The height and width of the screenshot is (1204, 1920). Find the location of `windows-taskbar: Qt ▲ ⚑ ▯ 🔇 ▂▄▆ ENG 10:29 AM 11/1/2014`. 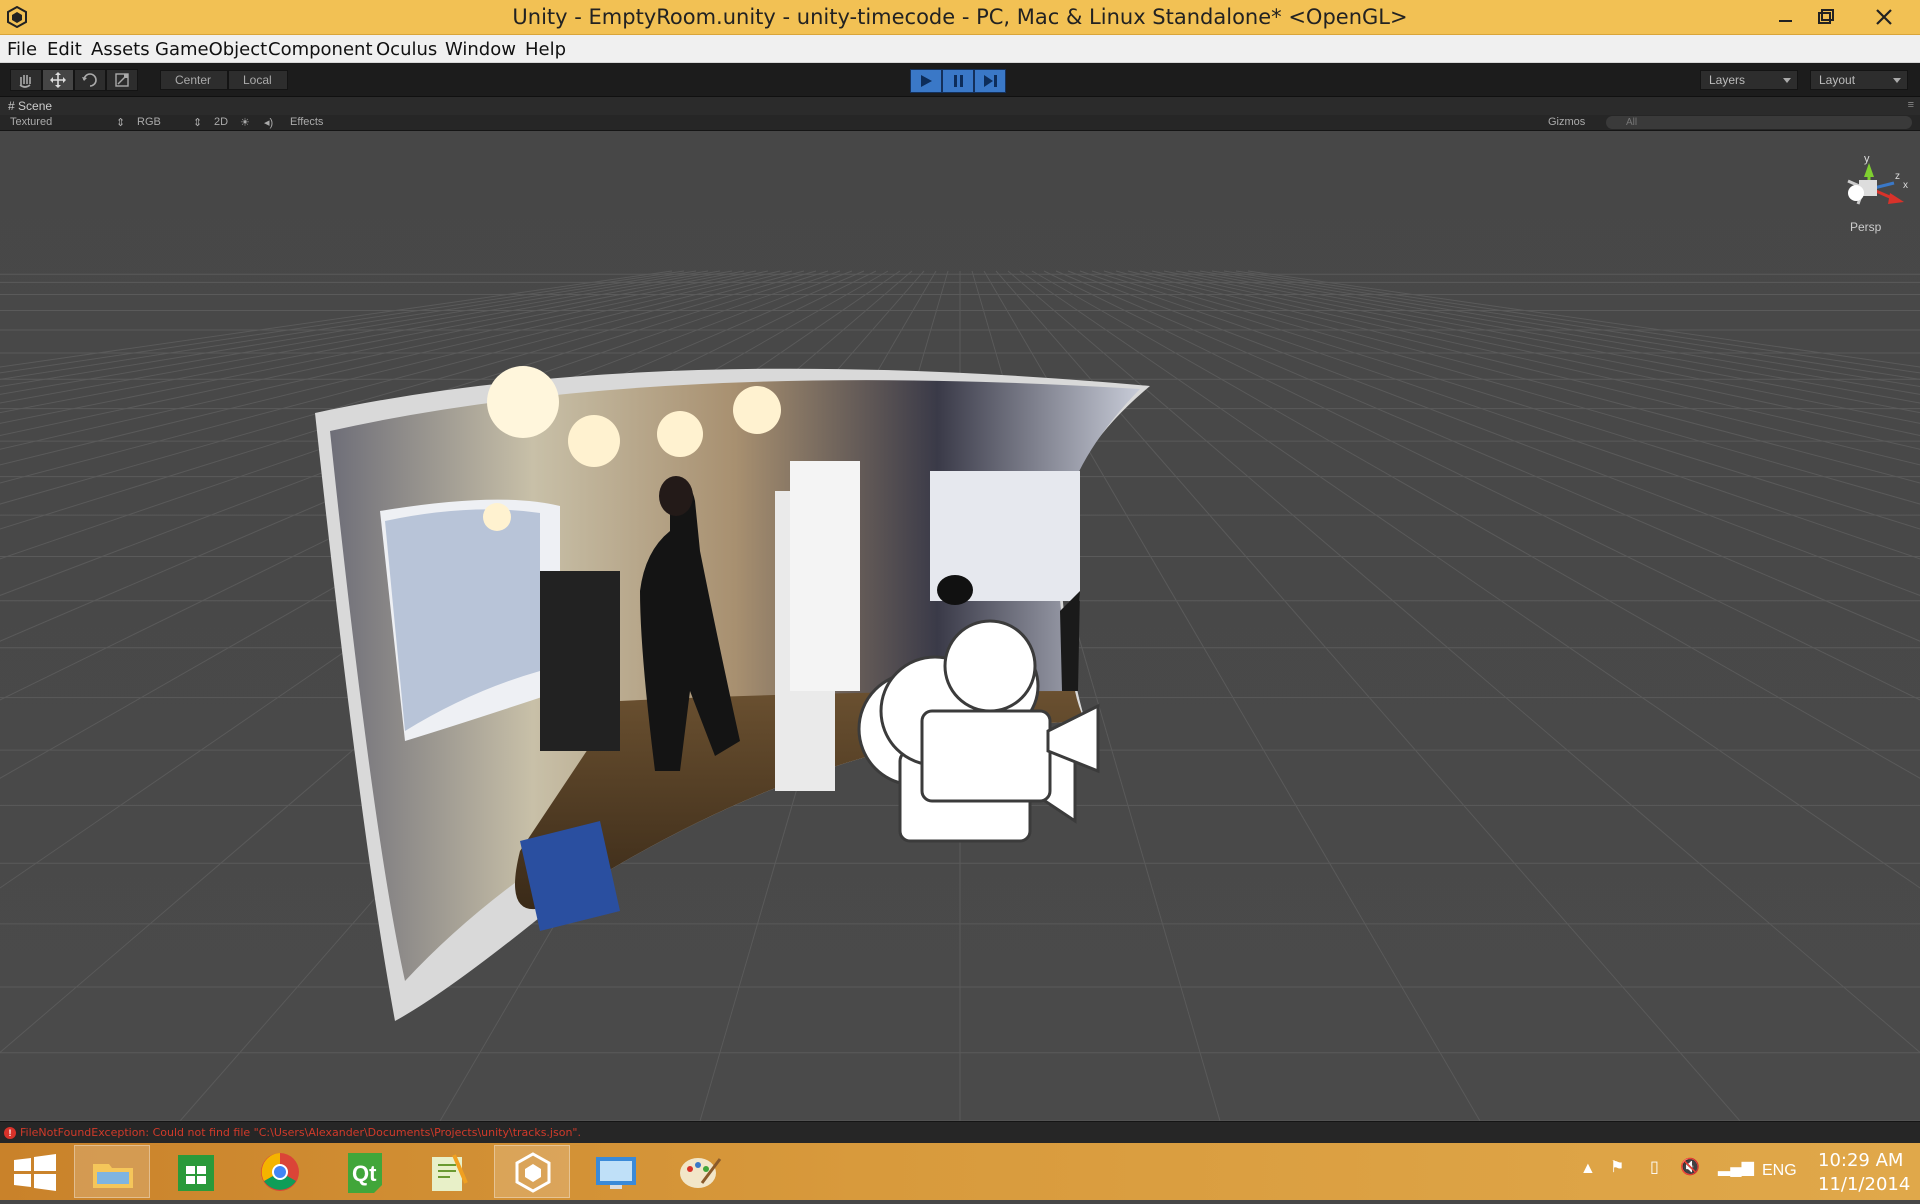

windows-taskbar: Qt ▲ ⚑ ▯ 🔇 ▂▄▆ ENG 10:29 AM 11/1/2014 is located at coordinates (960, 1171).